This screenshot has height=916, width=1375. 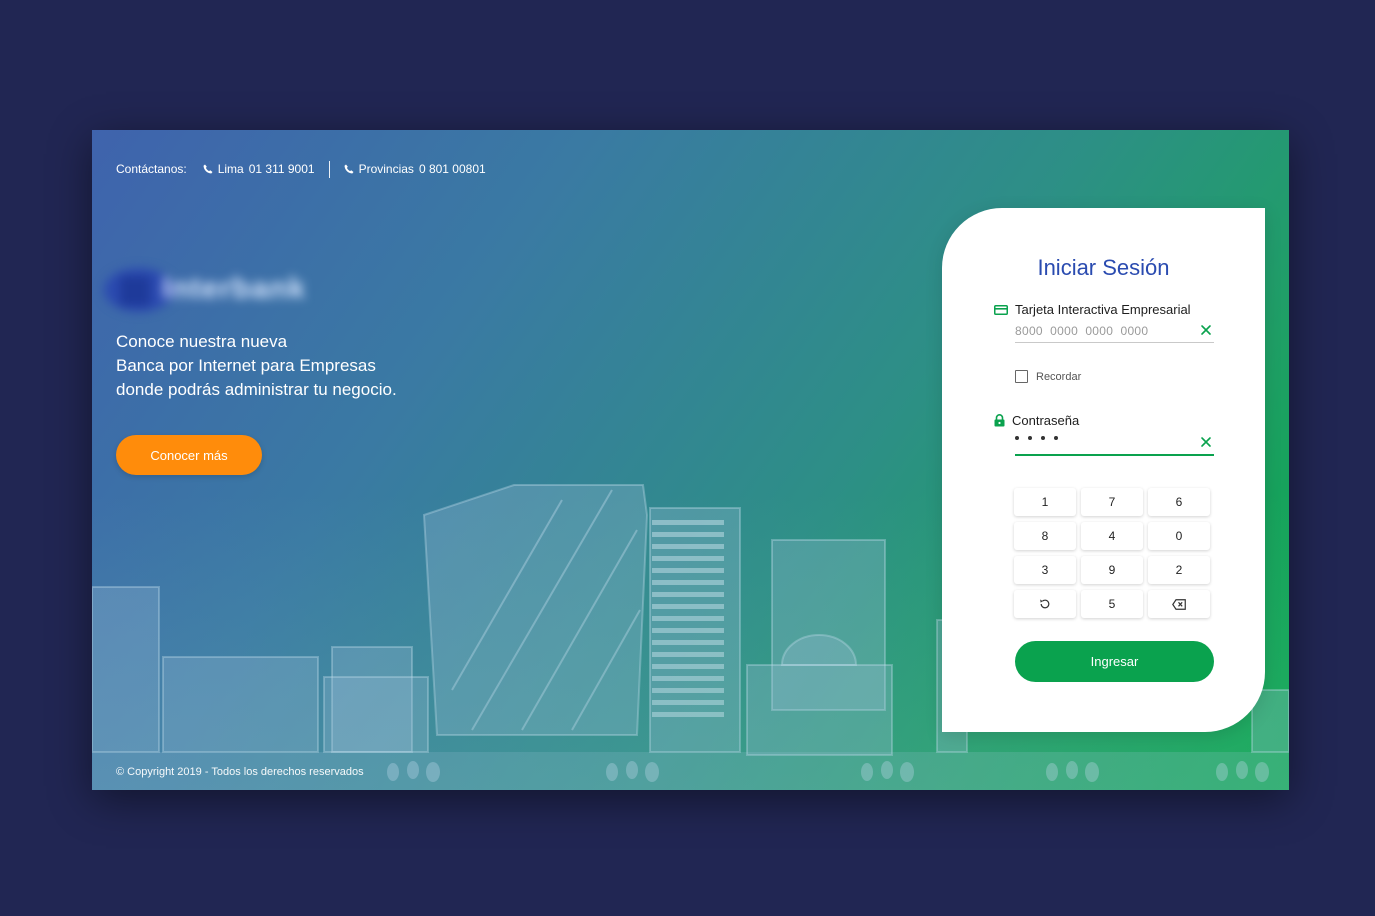 I want to click on phone-provincias: Provincias 0 801 00801, so click(x=415, y=169).